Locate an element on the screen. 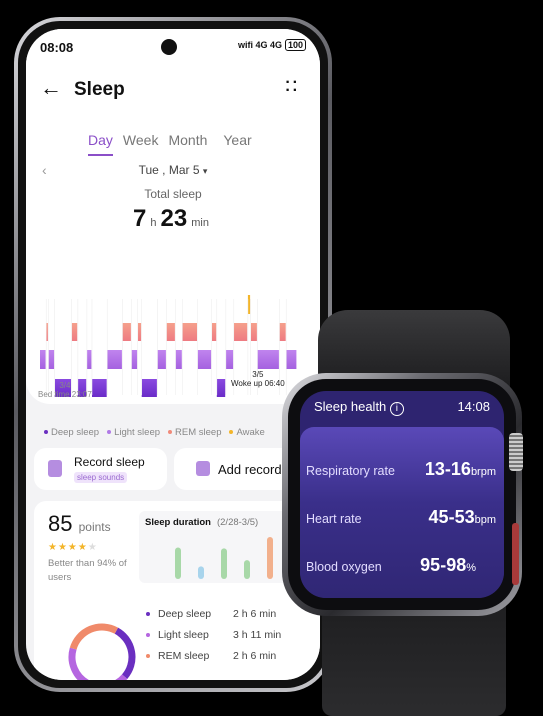 Image resolution: width=543 pixels, height=716 pixels. metric-label: Heart rate is located at coordinates (334, 519).